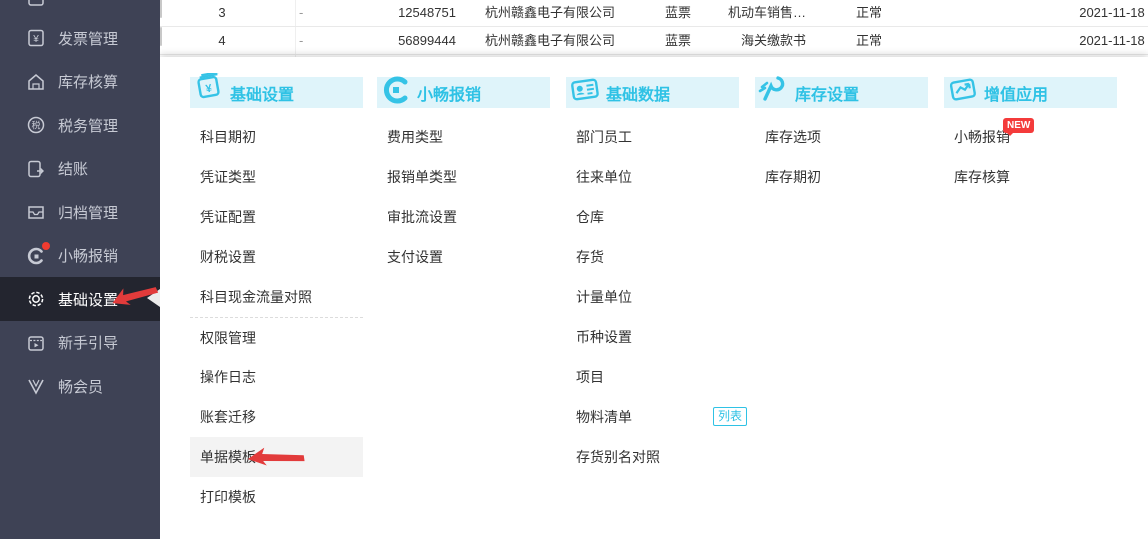 The height and width of the screenshot is (539, 1148). What do you see at coordinates (841, 137) in the screenshot?
I see `menu-item-inventory-options: 库存选项` at bounding box center [841, 137].